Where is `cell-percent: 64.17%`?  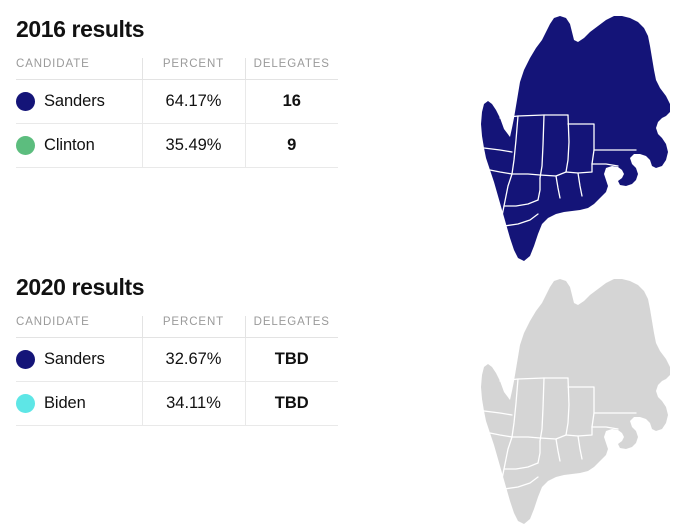
cell-percent: 64.17% is located at coordinates (193, 101).